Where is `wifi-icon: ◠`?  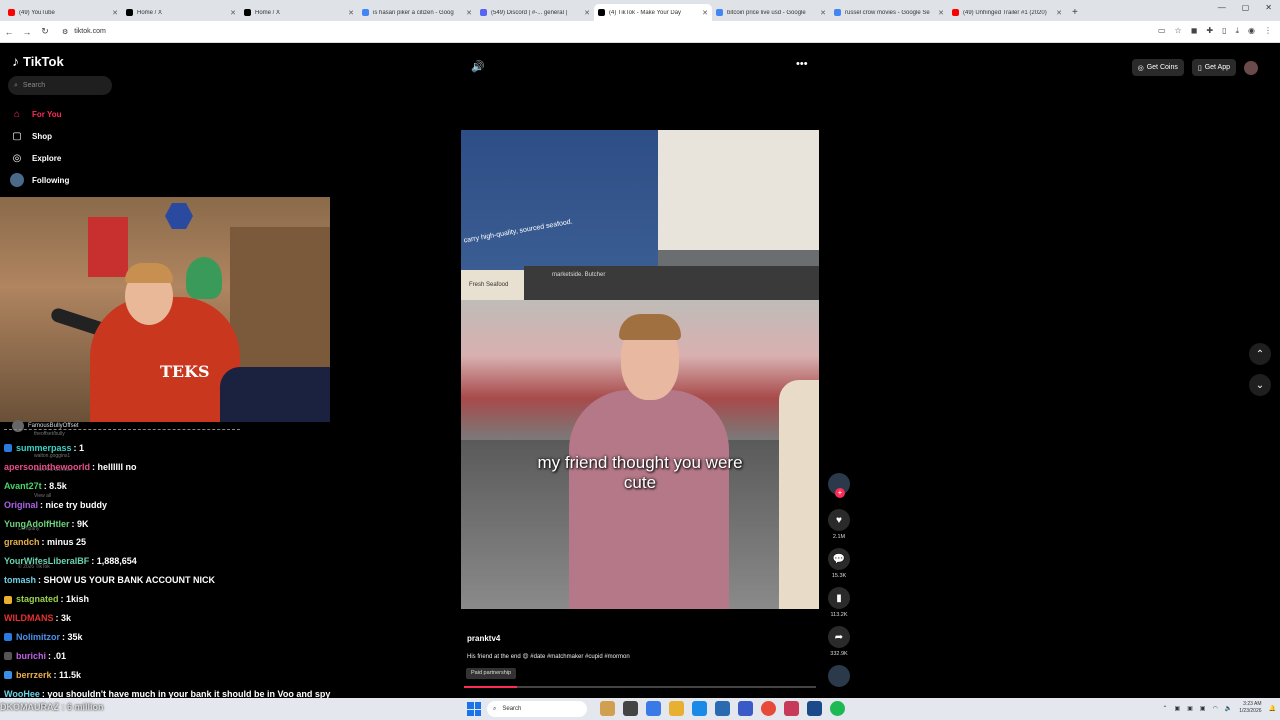 wifi-icon: ◠ is located at coordinates (1215, 708).